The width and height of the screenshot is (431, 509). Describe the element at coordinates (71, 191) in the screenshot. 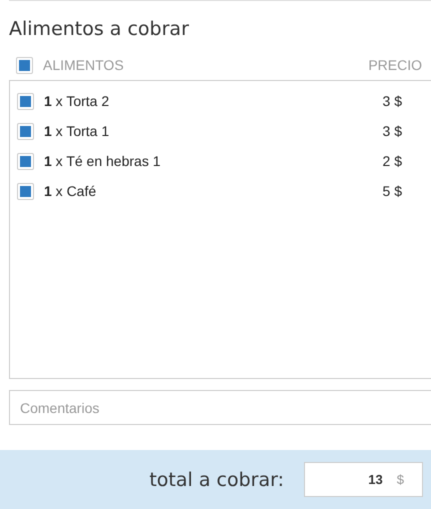

I see `item-label: 1 x Café` at that location.